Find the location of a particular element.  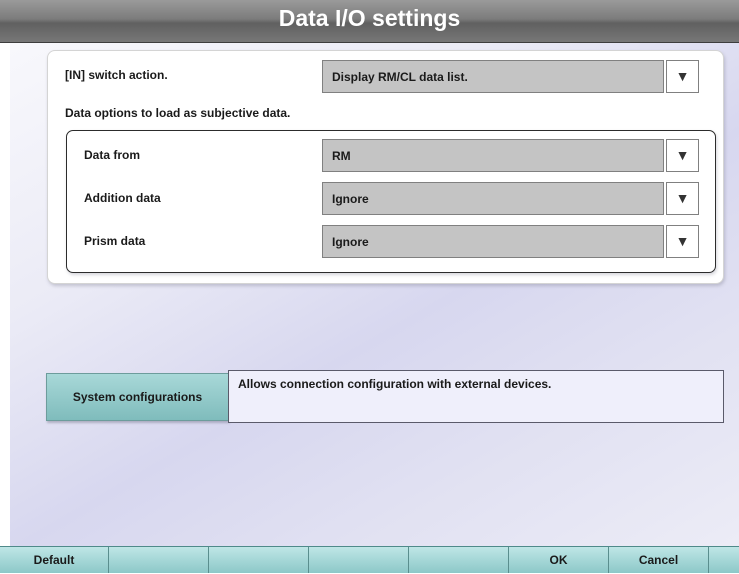

data-from-label: Data from is located at coordinates (112, 155).